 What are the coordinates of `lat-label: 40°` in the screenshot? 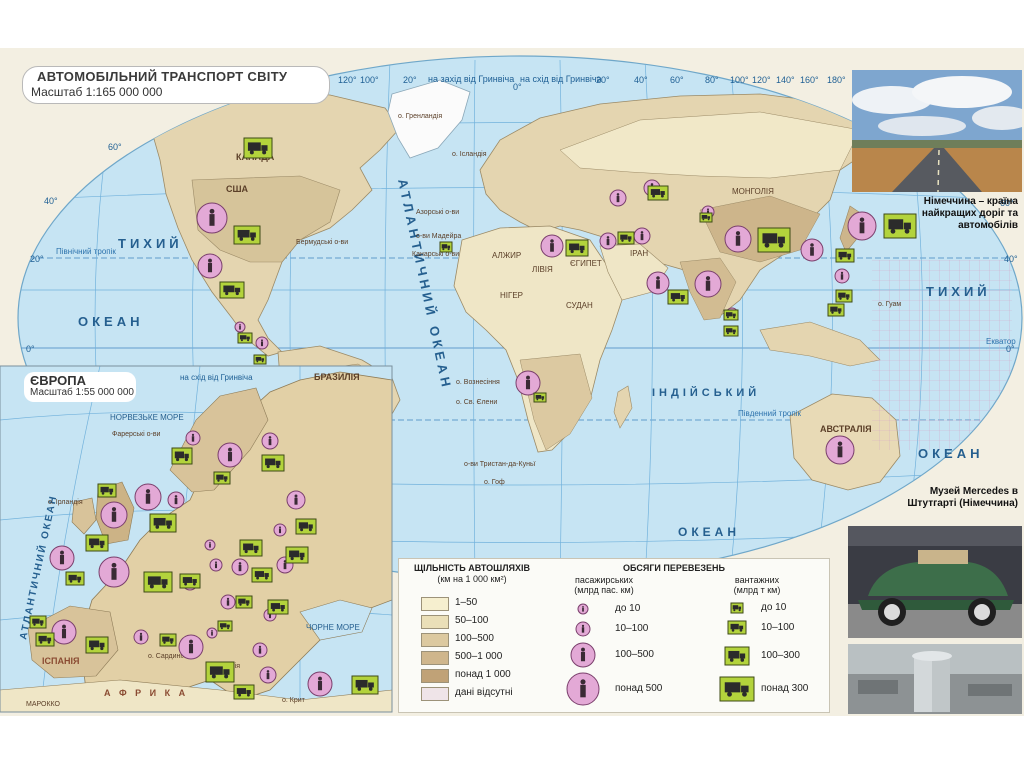 It's located at (51, 201).